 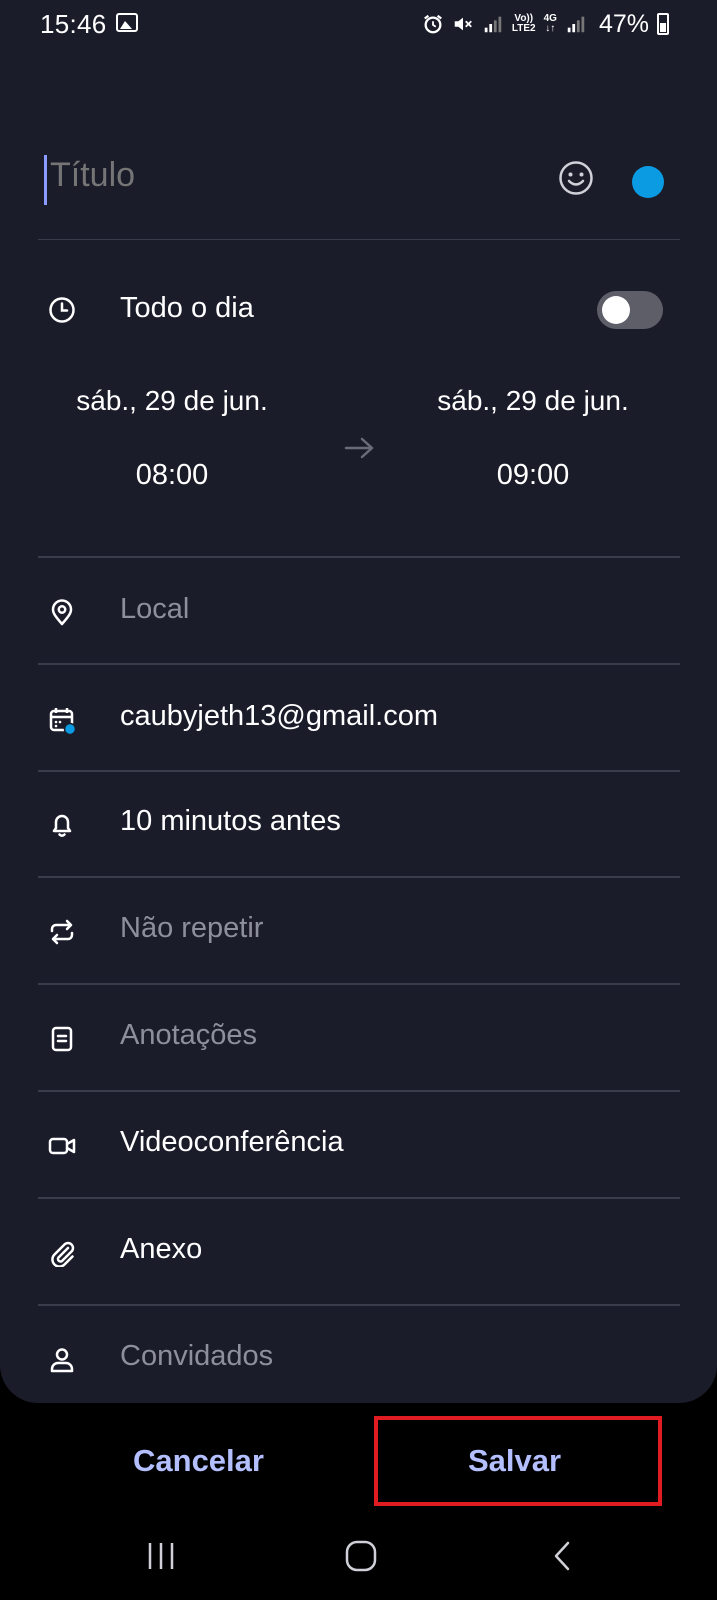 What do you see at coordinates (623, 23) in the screenshot?
I see `battery-percent: 47%` at bounding box center [623, 23].